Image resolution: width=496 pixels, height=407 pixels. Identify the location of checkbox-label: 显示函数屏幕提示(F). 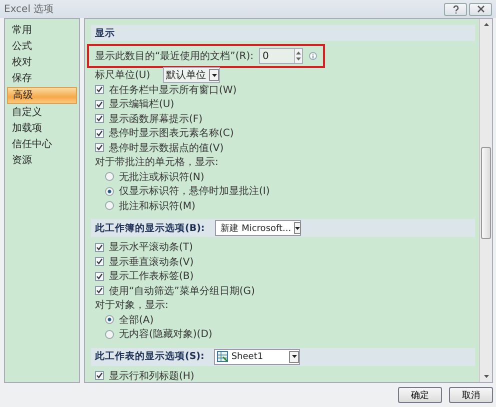
(156, 119).